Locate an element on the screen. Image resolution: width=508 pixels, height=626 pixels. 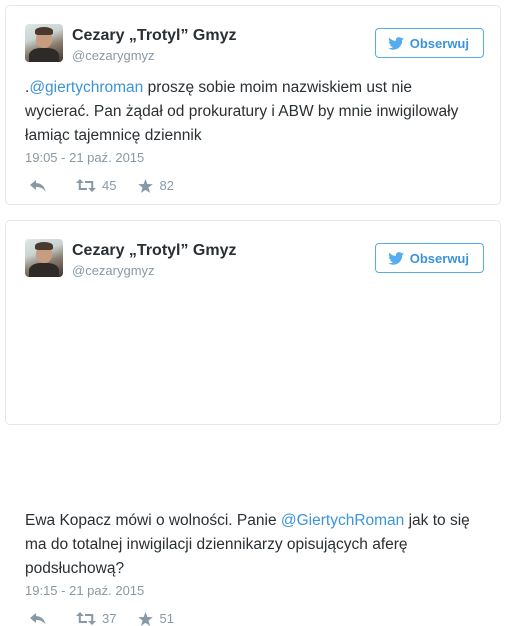
timestamp: 19:15 - 21 paź. 2015 is located at coordinates (84, 590).